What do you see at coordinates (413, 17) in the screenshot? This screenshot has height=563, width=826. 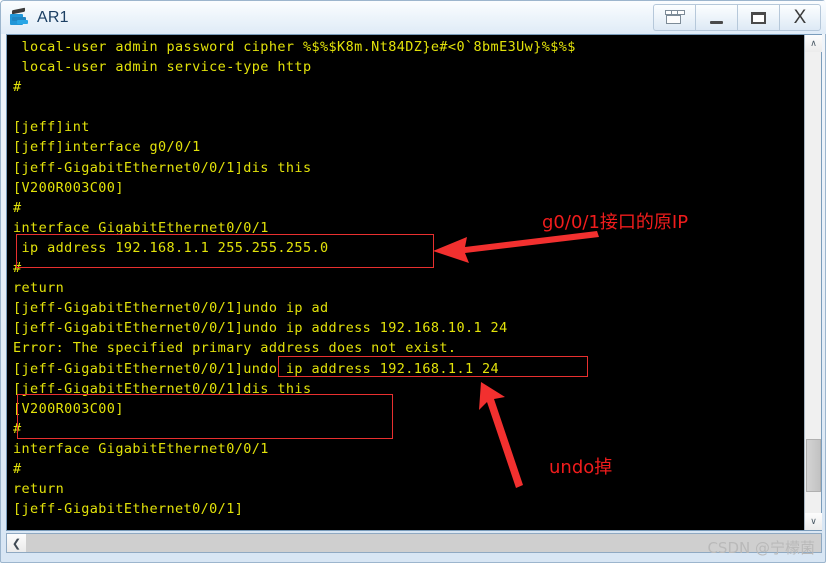 I see `window-titlebar: AR1 X` at bounding box center [413, 17].